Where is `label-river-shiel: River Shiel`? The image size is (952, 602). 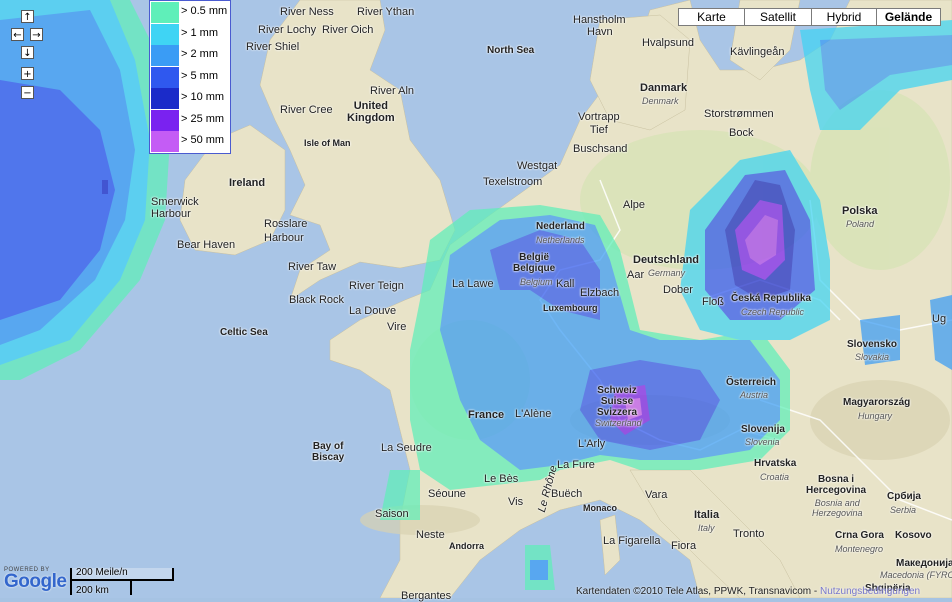
label-river-shiel: River Shiel is located at coordinates (273, 47).